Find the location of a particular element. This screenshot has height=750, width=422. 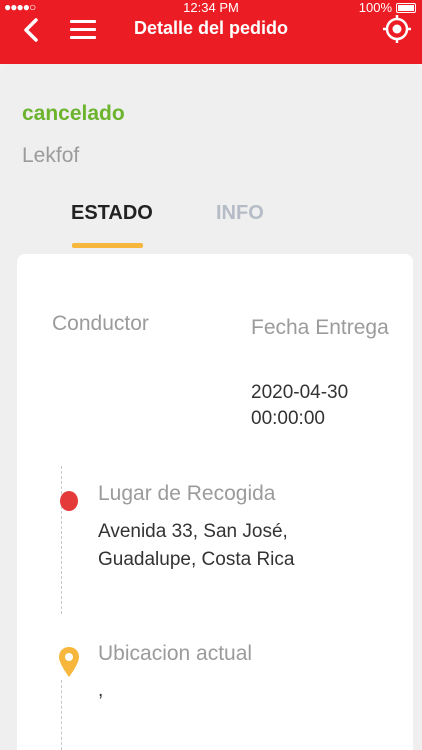

status-bar: ●●●●○ 12:34 PM 100% is located at coordinates (211, 7).